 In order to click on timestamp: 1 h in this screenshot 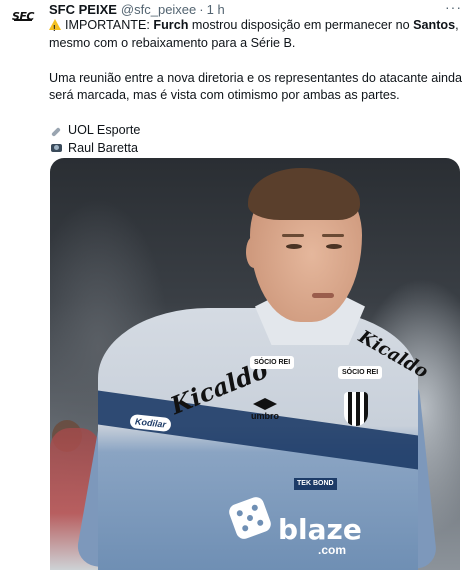, I will do `click(216, 9)`.